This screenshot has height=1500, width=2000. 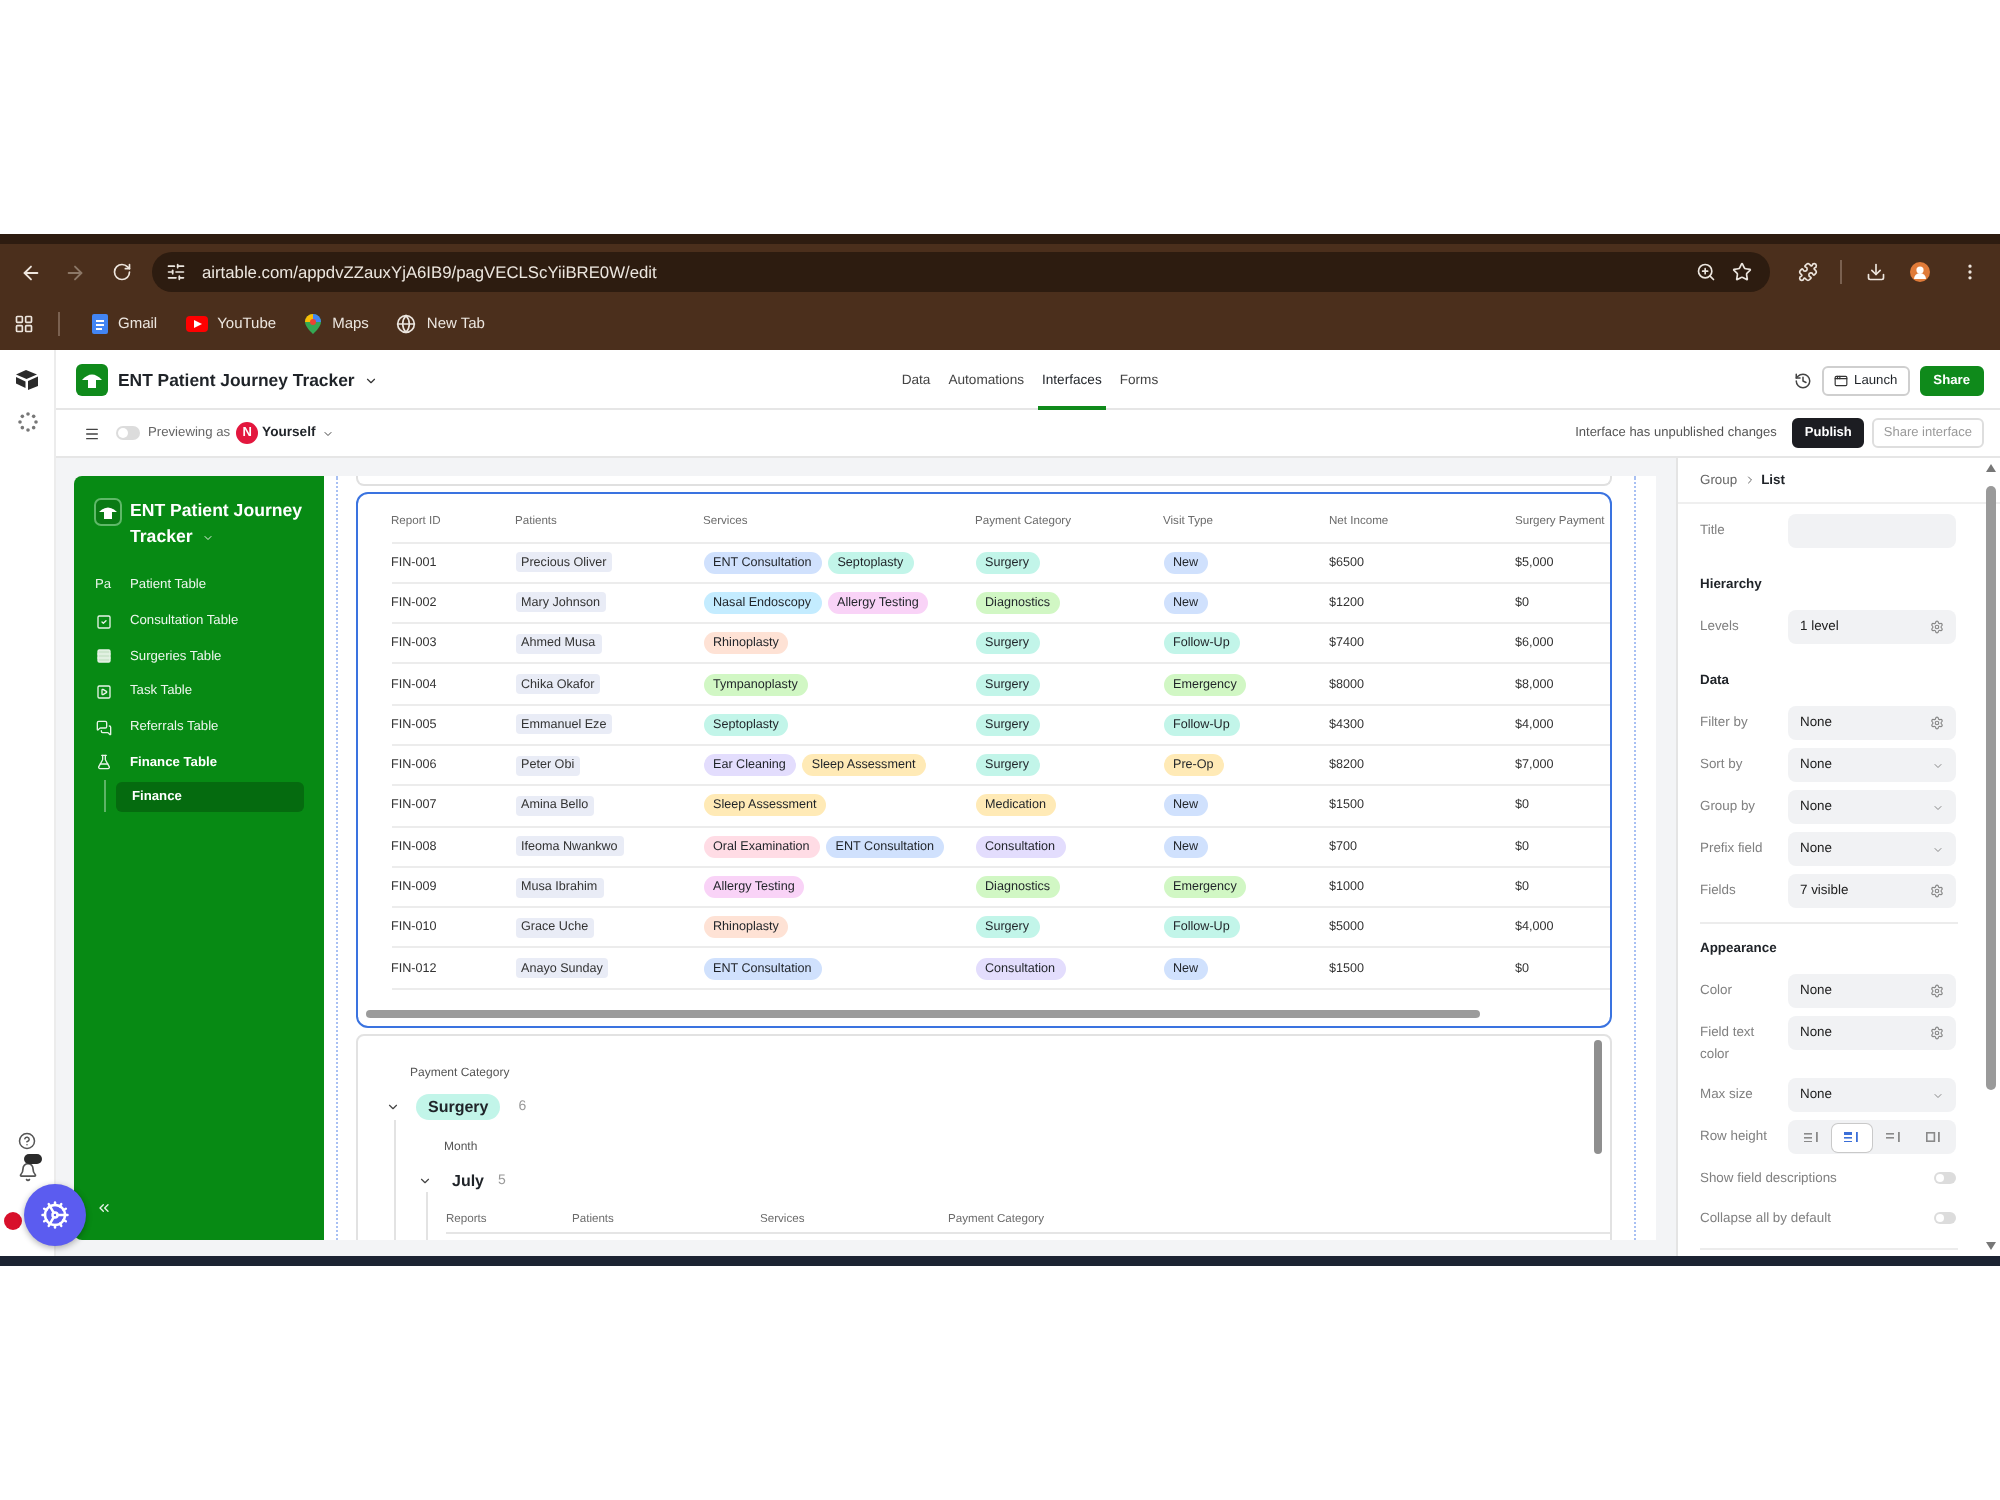 What do you see at coordinates (196, 323) in the screenshot?
I see `play-icon` at bounding box center [196, 323].